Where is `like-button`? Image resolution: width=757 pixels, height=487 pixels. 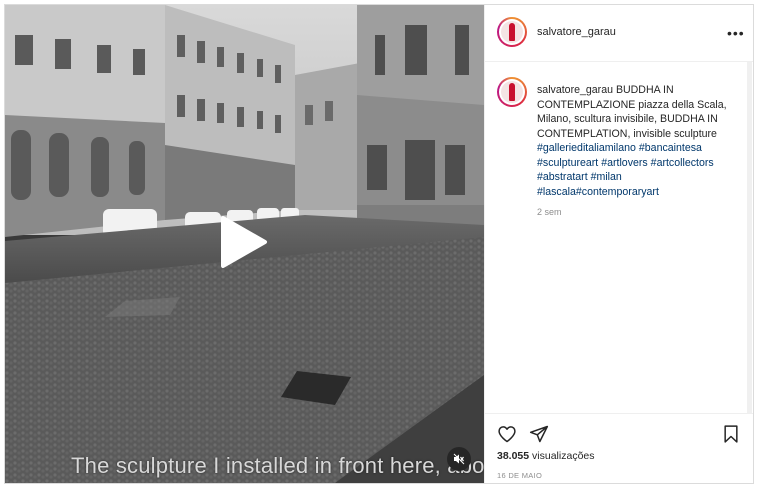 like-button is located at coordinates (507, 436).